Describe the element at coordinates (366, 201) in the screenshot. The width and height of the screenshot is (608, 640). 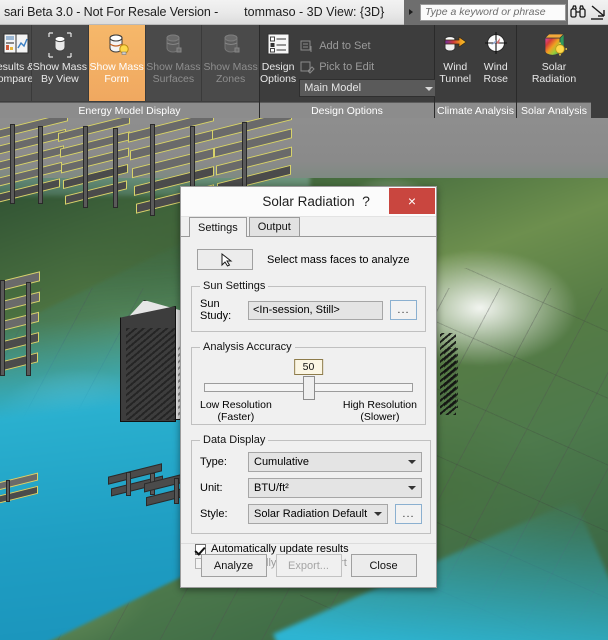
I see `help-button: ?` at that location.